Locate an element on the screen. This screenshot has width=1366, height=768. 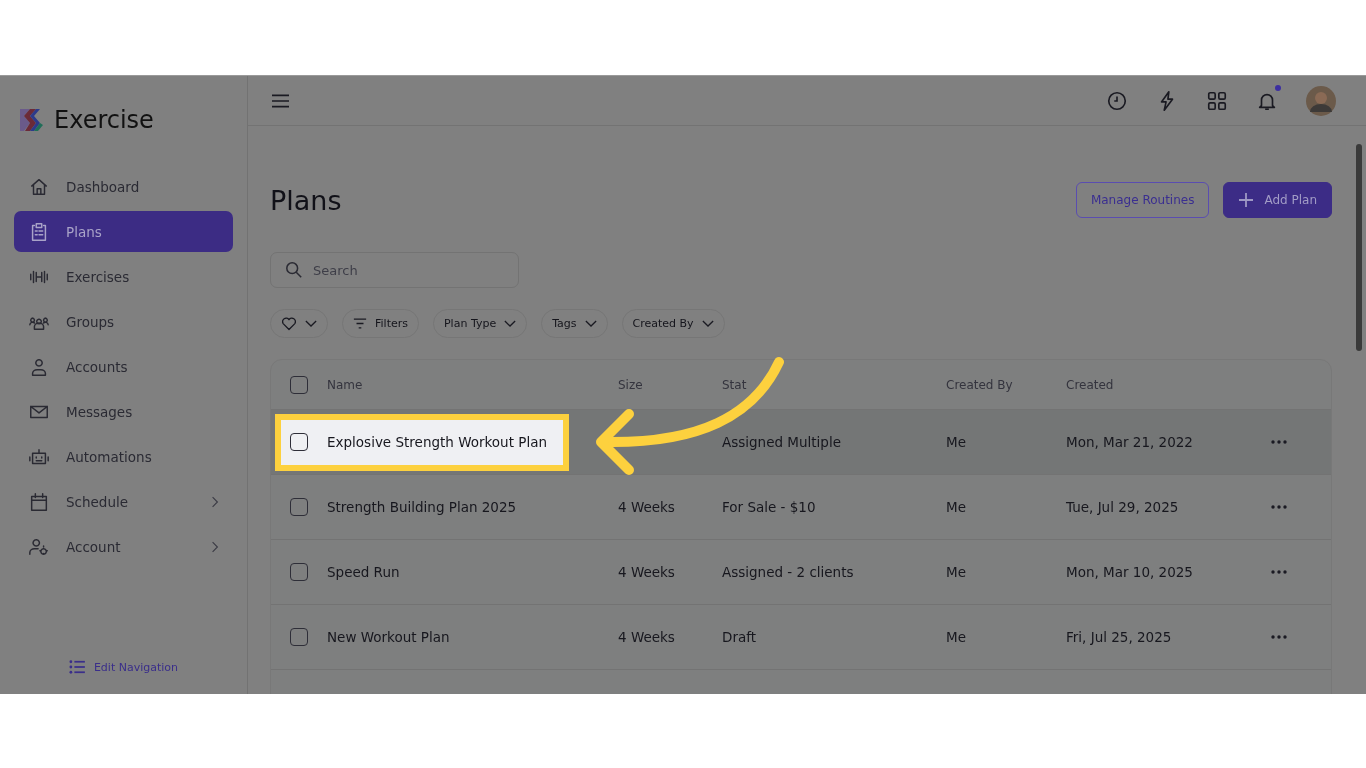
table-cell-text: Mon, Mar 10, 2025 is located at coordinates (1130, 572).